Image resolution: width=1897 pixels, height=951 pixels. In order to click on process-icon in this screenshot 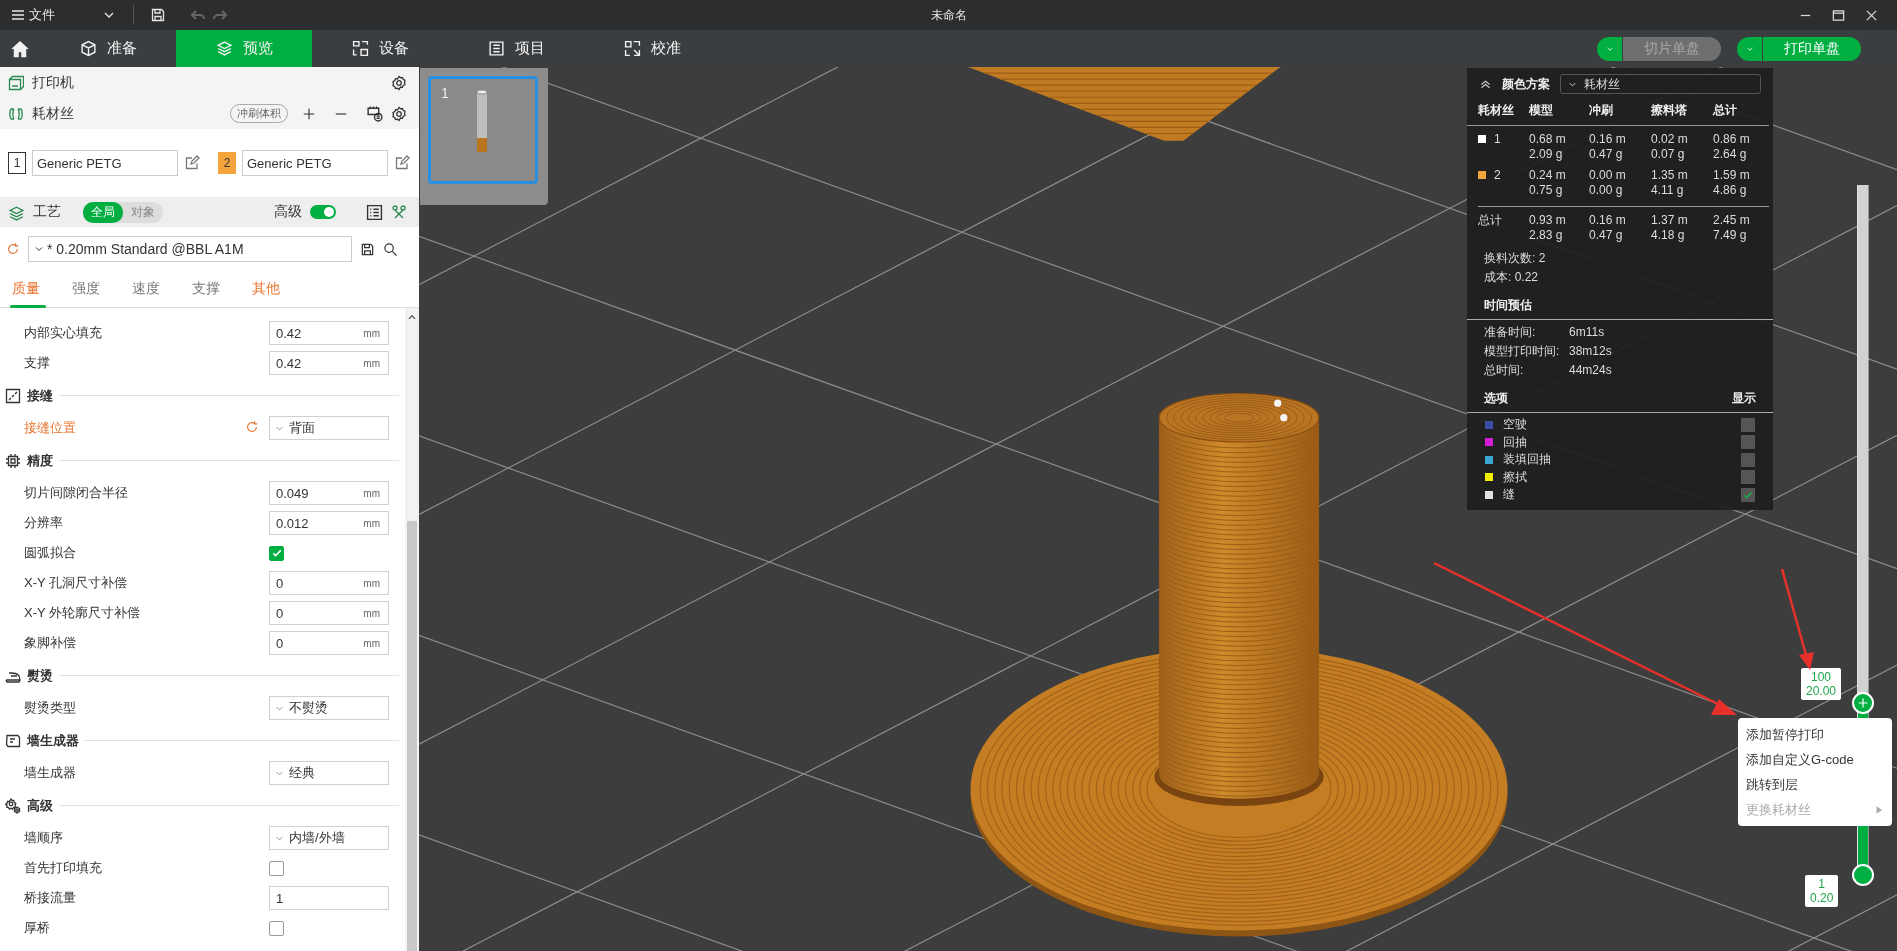, I will do `click(16, 212)`.